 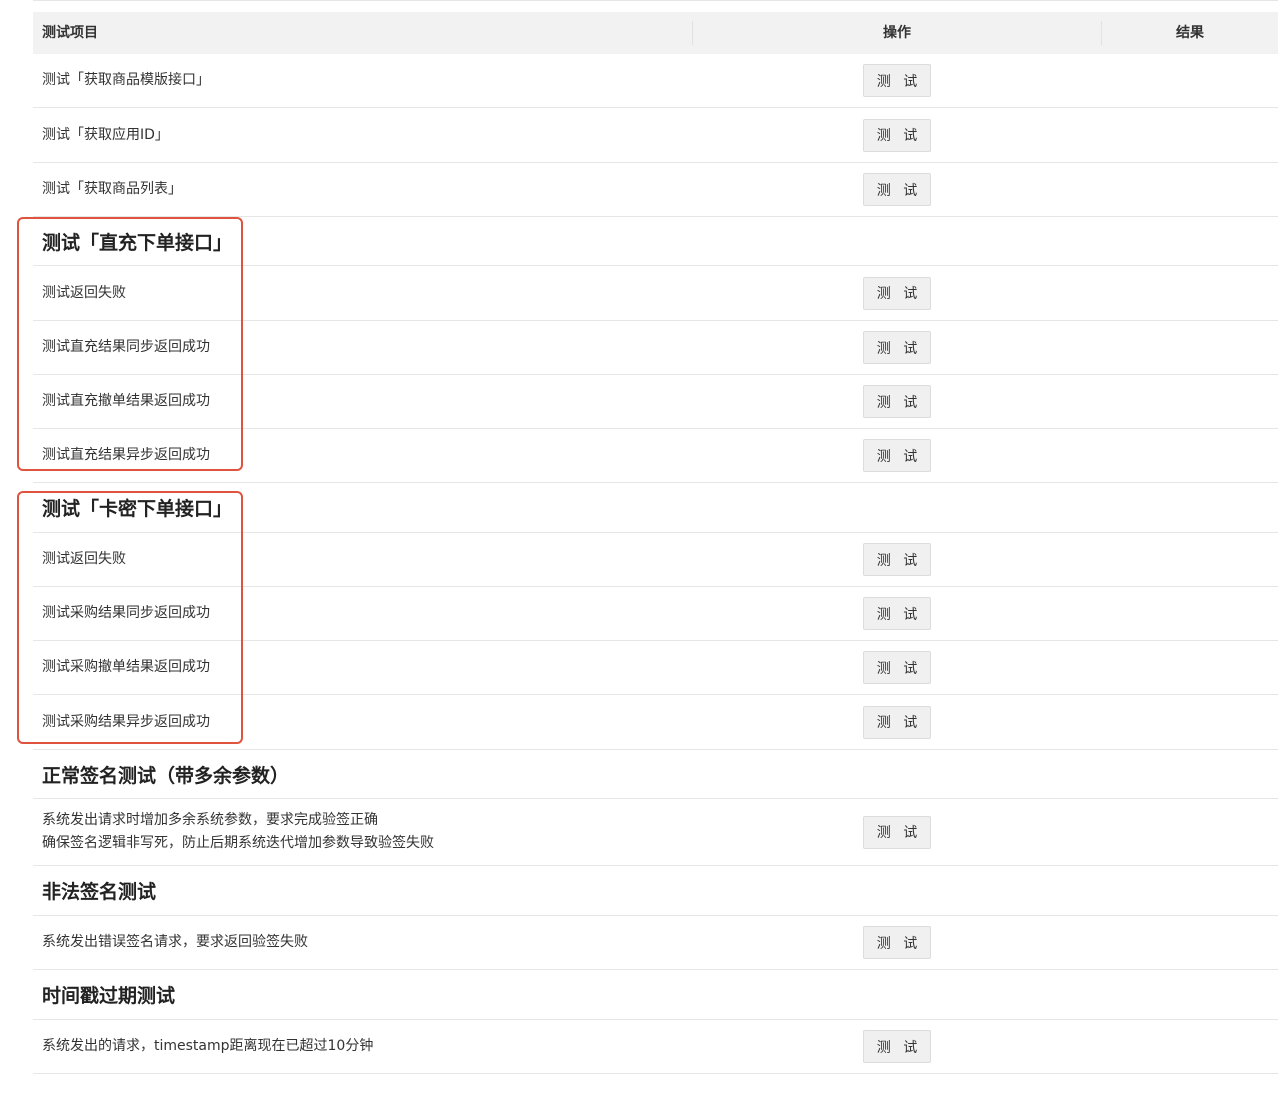 I want to click on table-row: 测试「获取商品列表」 测 试, so click(x=655, y=190).